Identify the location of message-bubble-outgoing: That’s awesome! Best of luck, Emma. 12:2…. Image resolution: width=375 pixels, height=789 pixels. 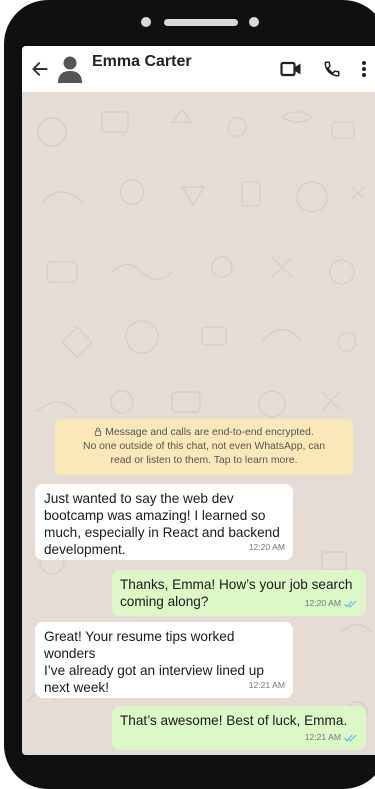
(239, 728).